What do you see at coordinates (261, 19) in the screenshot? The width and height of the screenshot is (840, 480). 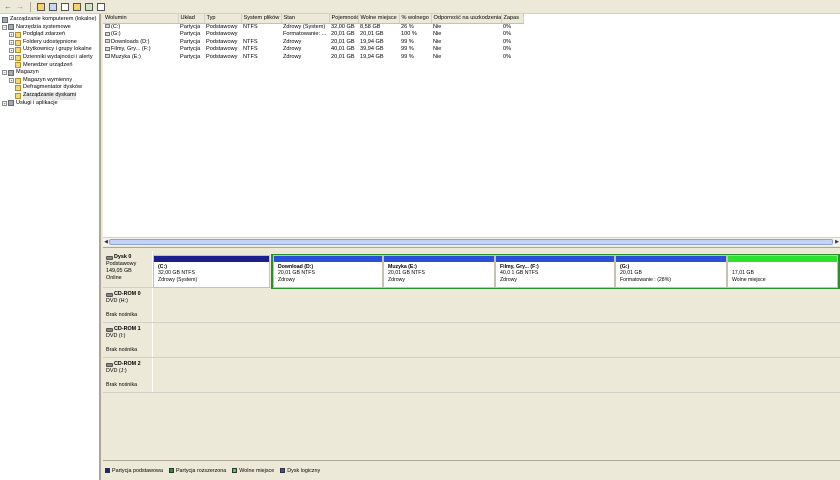 I see `column-header: System plików` at bounding box center [261, 19].